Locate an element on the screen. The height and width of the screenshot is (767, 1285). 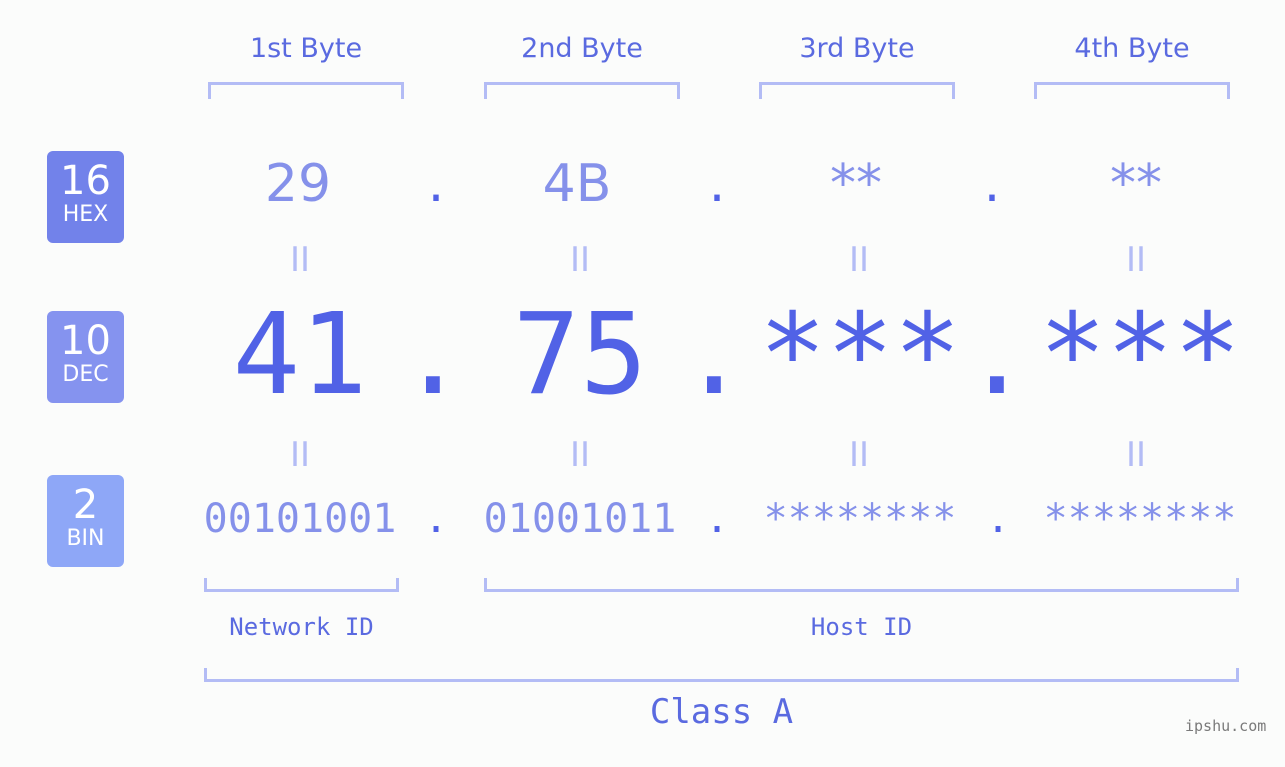
bin-badge: 2 BIN is located at coordinates (85, 521).